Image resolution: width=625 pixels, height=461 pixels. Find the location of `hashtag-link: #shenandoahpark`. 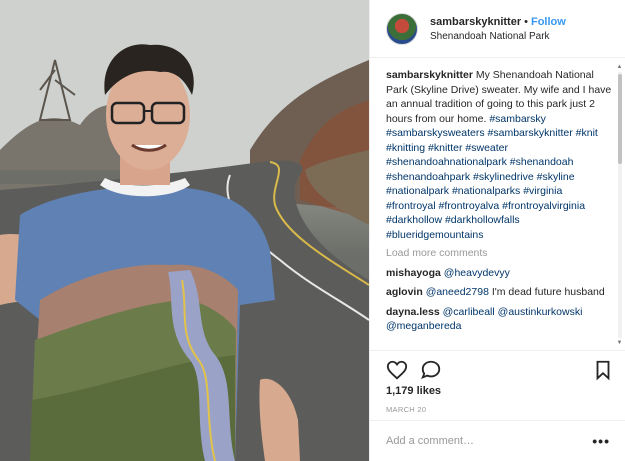

hashtag-link: #shenandoahpark is located at coordinates (428, 177).